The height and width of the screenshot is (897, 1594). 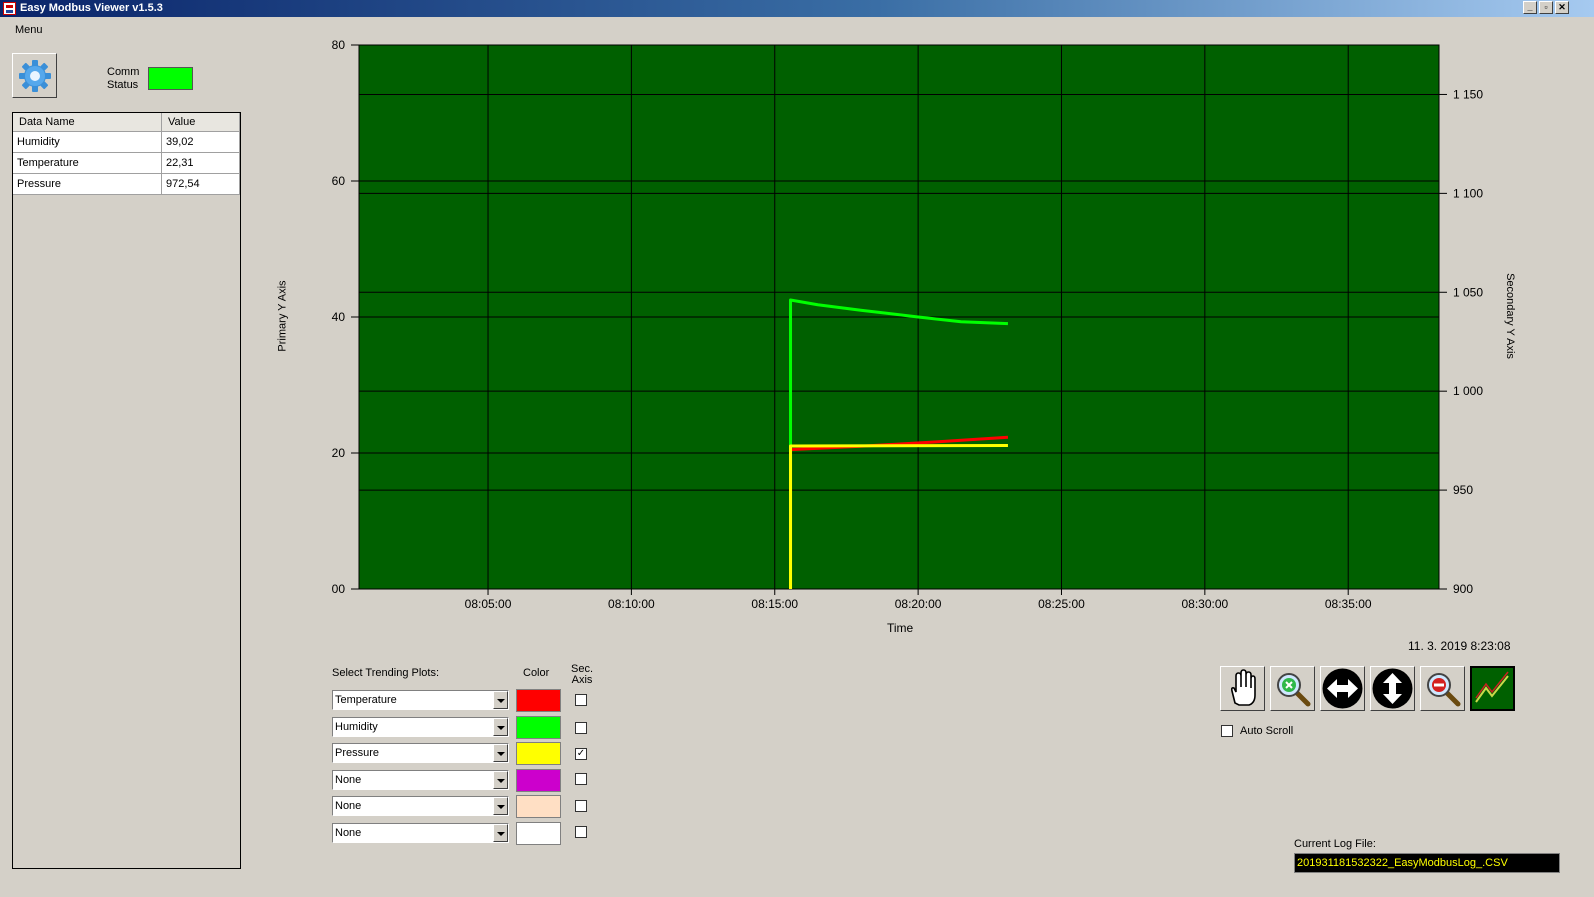 I want to click on gear-icon, so click(x=35, y=76).